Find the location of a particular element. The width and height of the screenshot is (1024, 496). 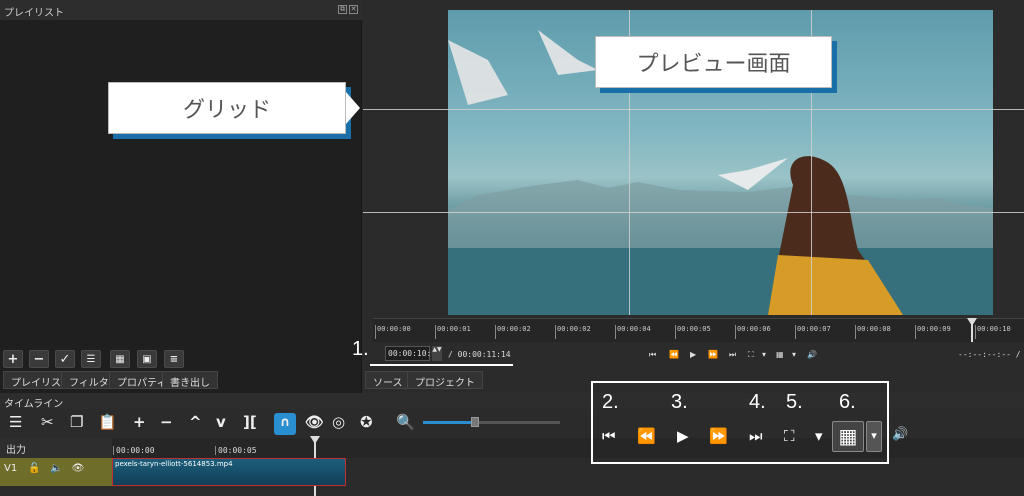

label-number-1: 1. is located at coordinates (360, 349).